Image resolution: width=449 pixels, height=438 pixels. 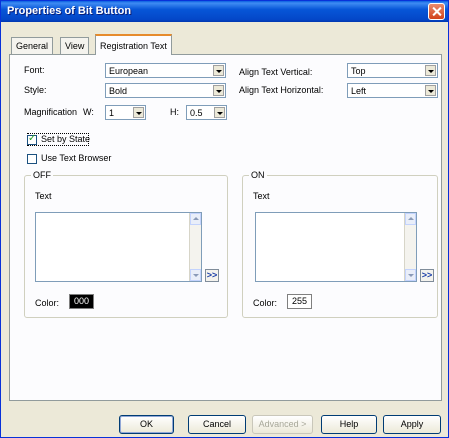 I want to click on tab-general: General, so click(x=32, y=45).